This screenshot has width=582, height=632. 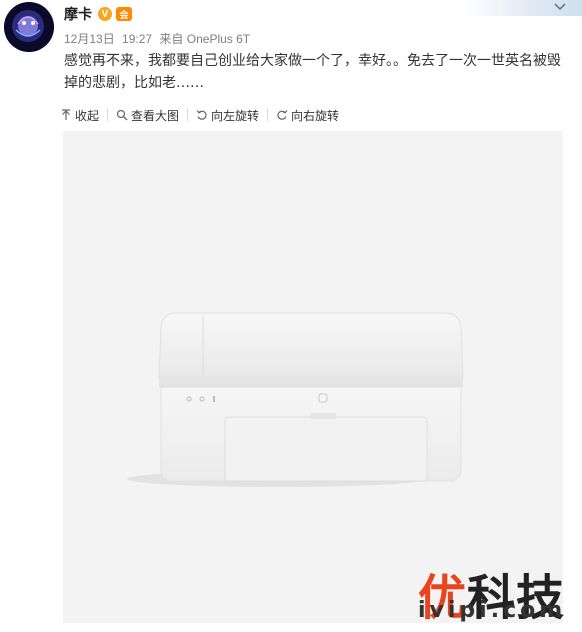 What do you see at coordinates (315, 115) in the screenshot?
I see `rotate-right-label: 向右旋转` at bounding box center [315, 115].